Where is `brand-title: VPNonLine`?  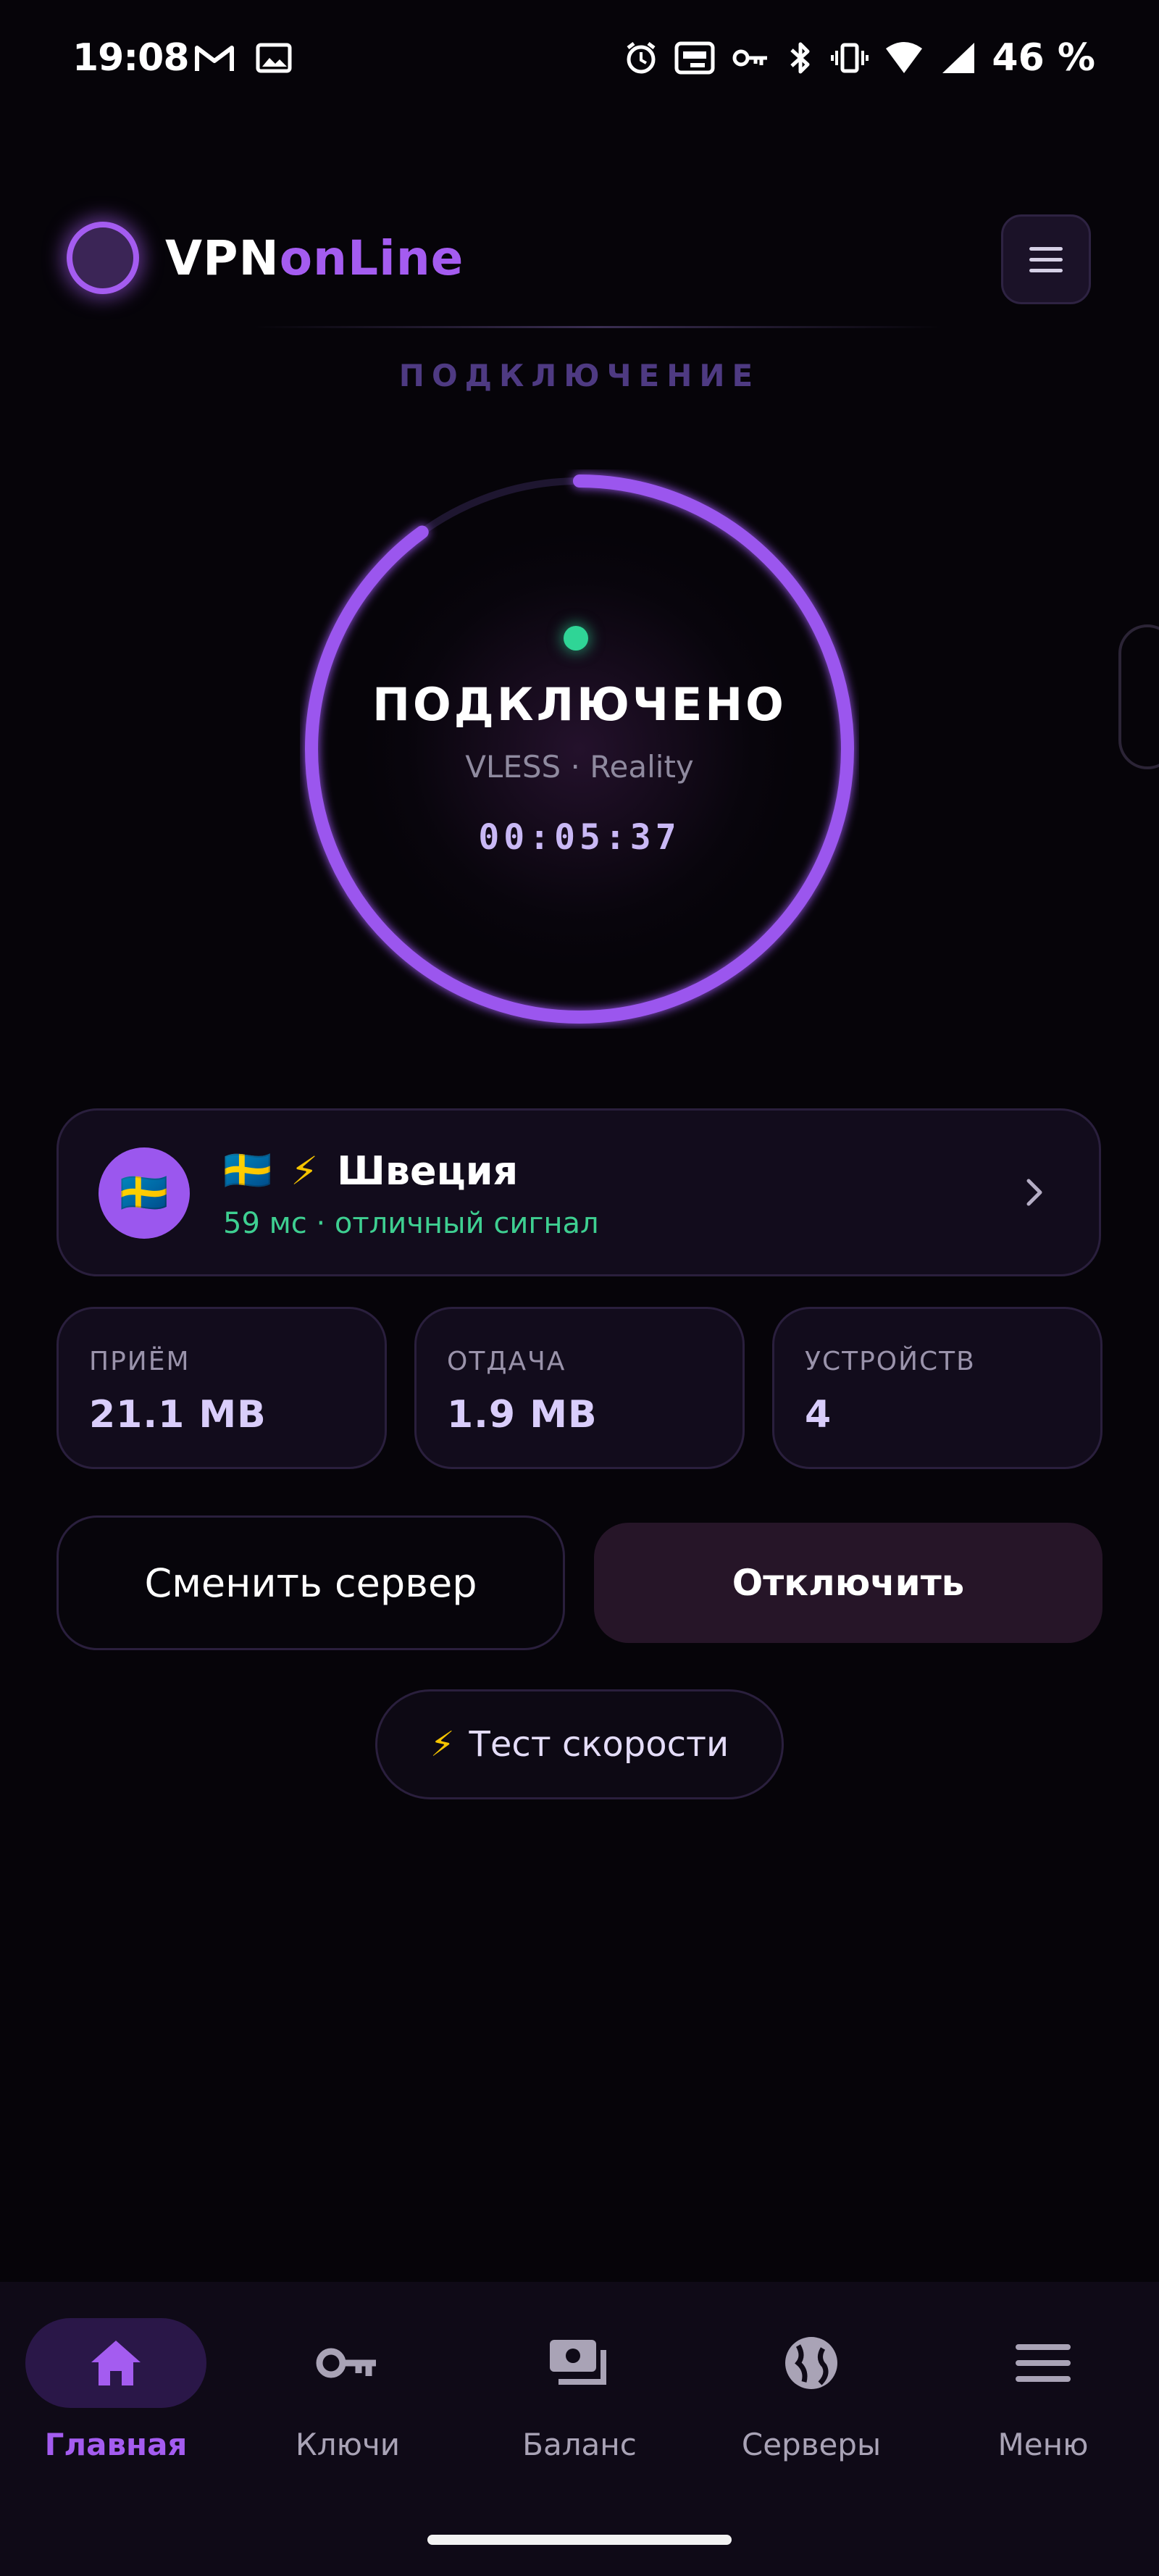 brand-title: VPNonLine is located at coordinates (314, 258).